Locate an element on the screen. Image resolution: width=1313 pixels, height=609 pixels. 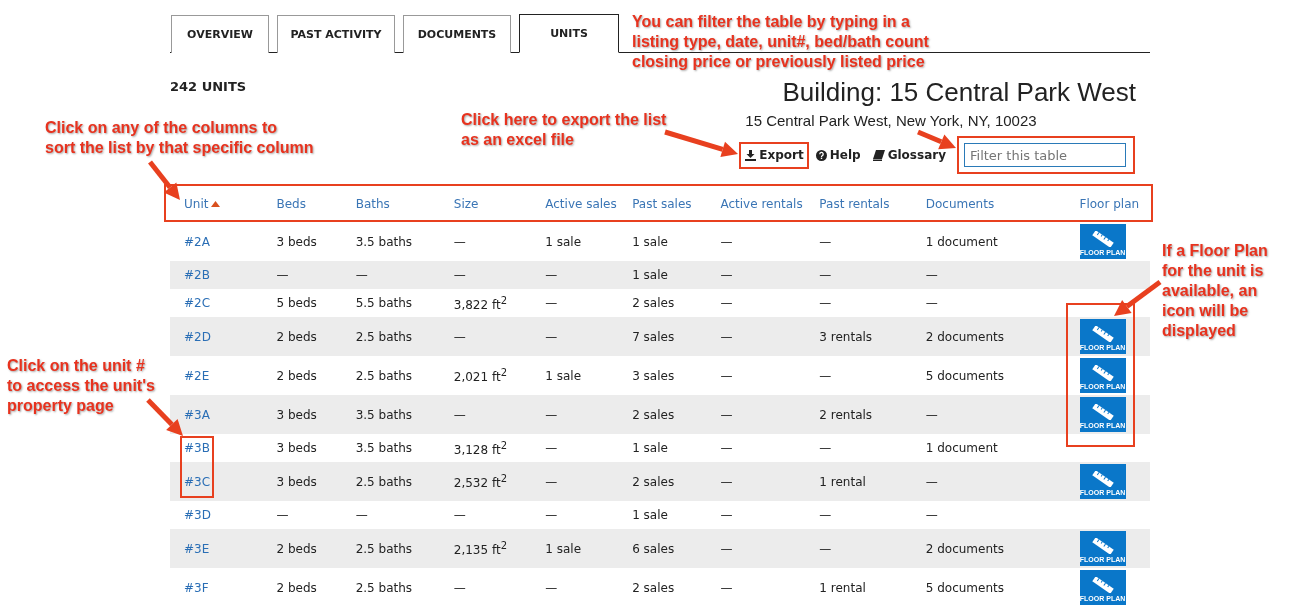
tab: OVERVIEW is located at coordinates (220, 34).